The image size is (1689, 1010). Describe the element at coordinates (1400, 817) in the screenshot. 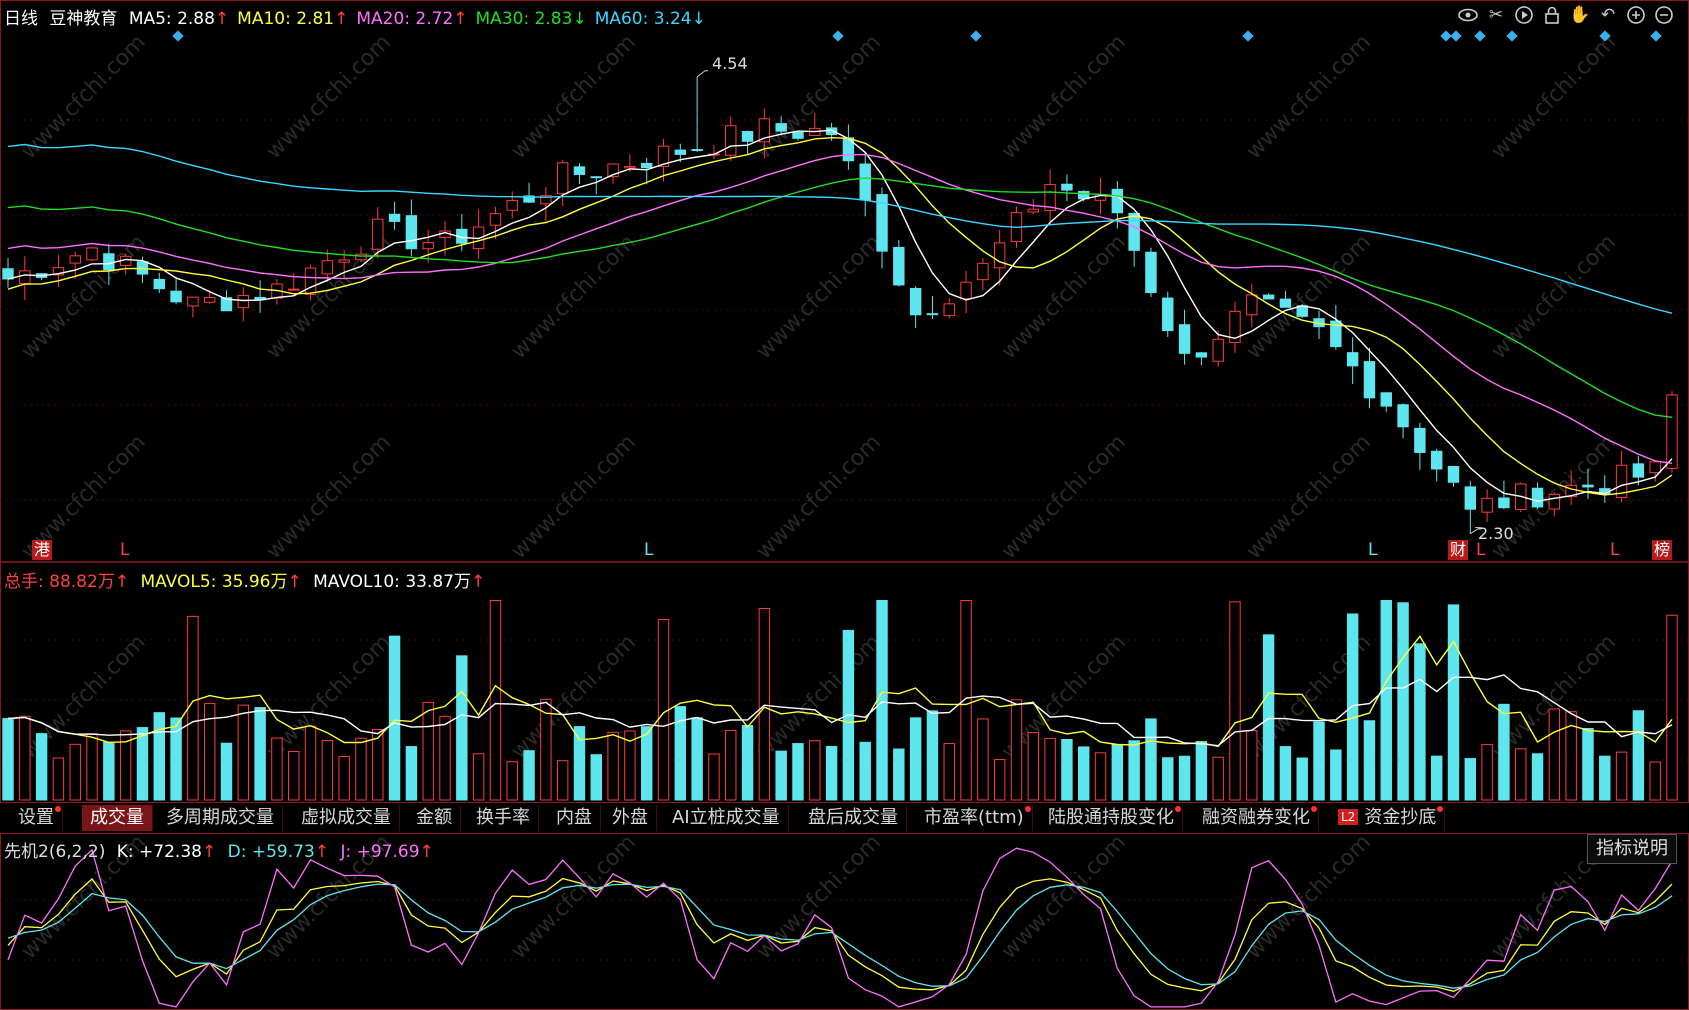

I see `tab-label: 资金抄底` at that location.